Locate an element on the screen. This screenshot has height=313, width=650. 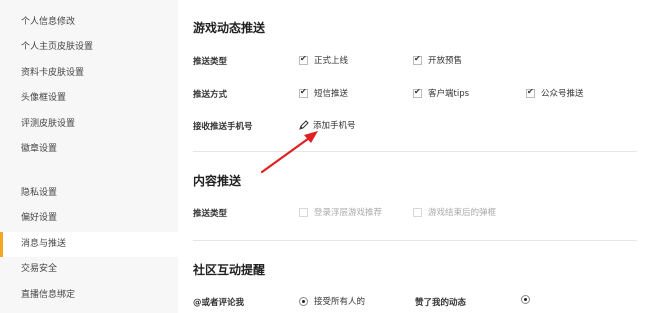
liked-label: 赞了我的动态 is located at coordinates (441, 303).